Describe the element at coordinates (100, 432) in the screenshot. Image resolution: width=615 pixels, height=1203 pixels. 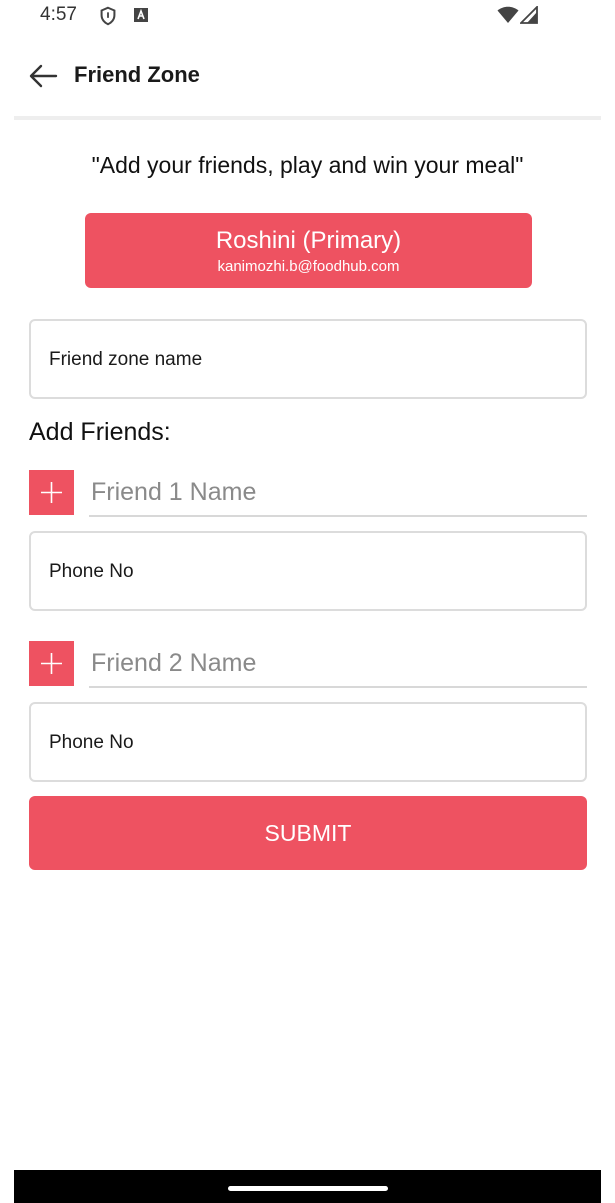
I see `add-friends-title: Add Friends:` at that location.